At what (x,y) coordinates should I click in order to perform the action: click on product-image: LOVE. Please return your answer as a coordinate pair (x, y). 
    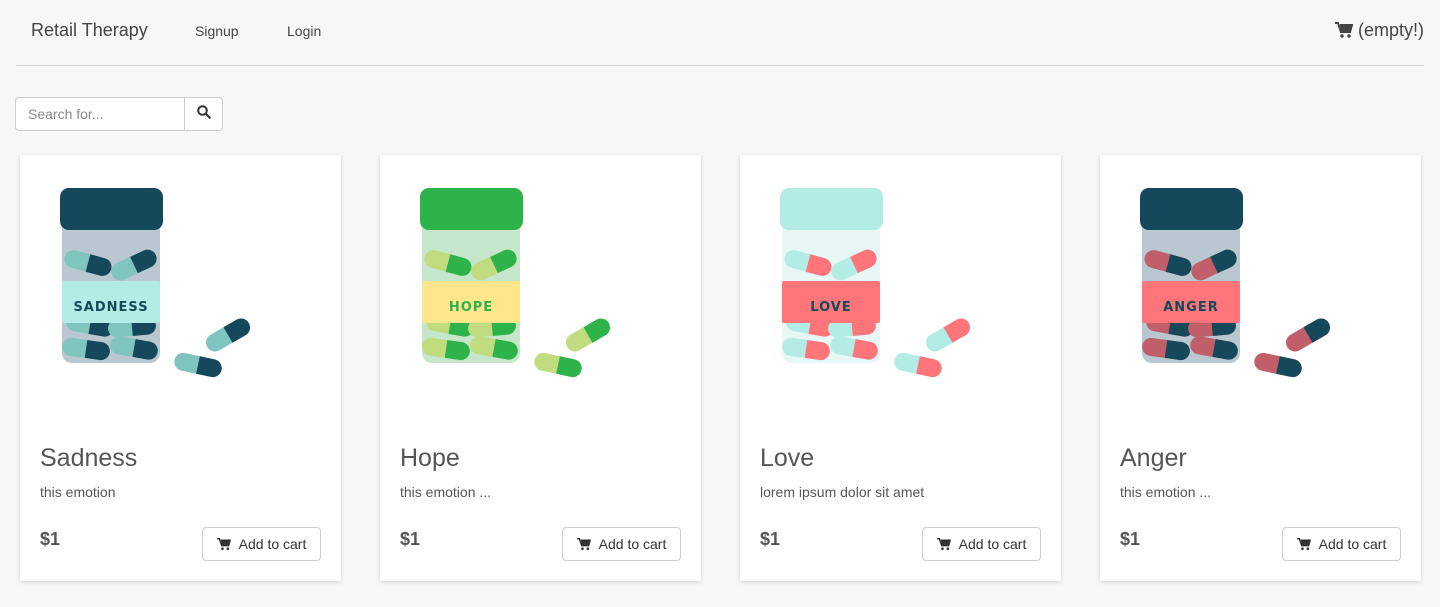
    Looking at the image, I should click on (875, 283).